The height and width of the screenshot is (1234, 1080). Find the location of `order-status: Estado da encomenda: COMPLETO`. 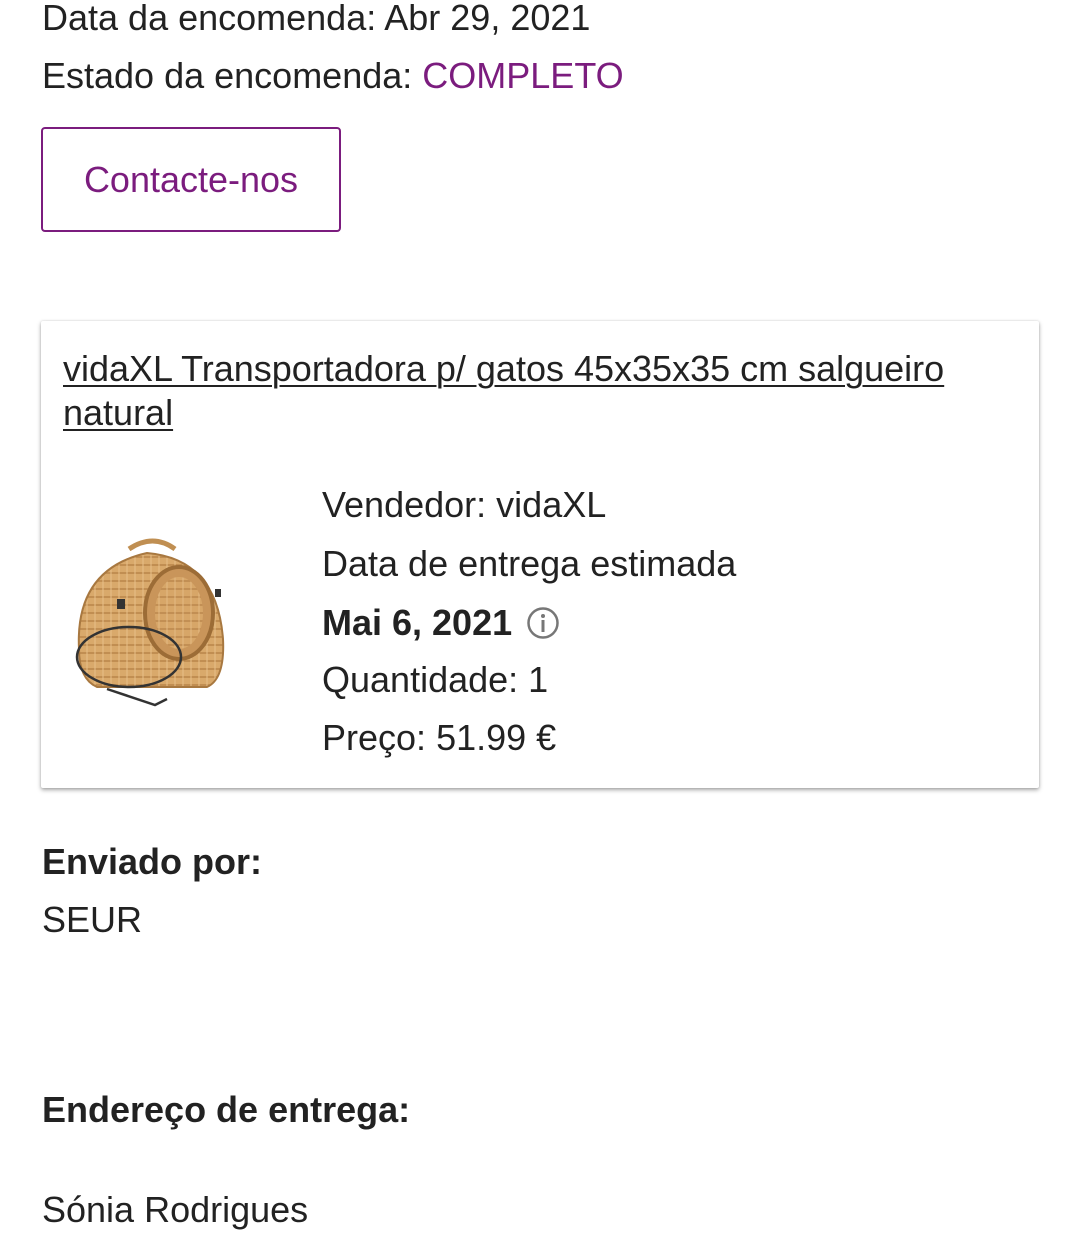

order-status: Estado da encomenda: COMPLETO is located at coordinates (333, 76).